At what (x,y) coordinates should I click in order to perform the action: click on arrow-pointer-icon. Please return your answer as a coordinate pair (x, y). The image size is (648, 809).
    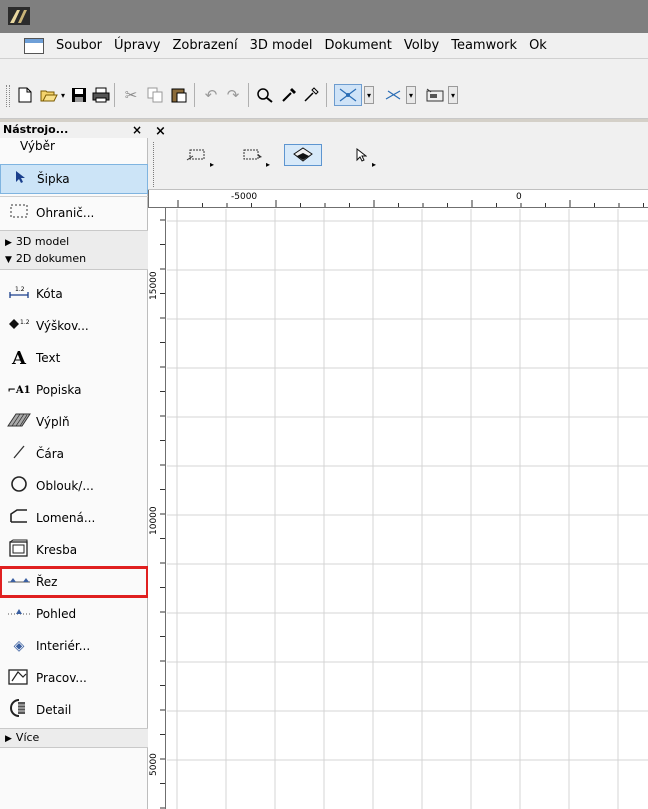
    Looking at the image, I should click on (20, 179).